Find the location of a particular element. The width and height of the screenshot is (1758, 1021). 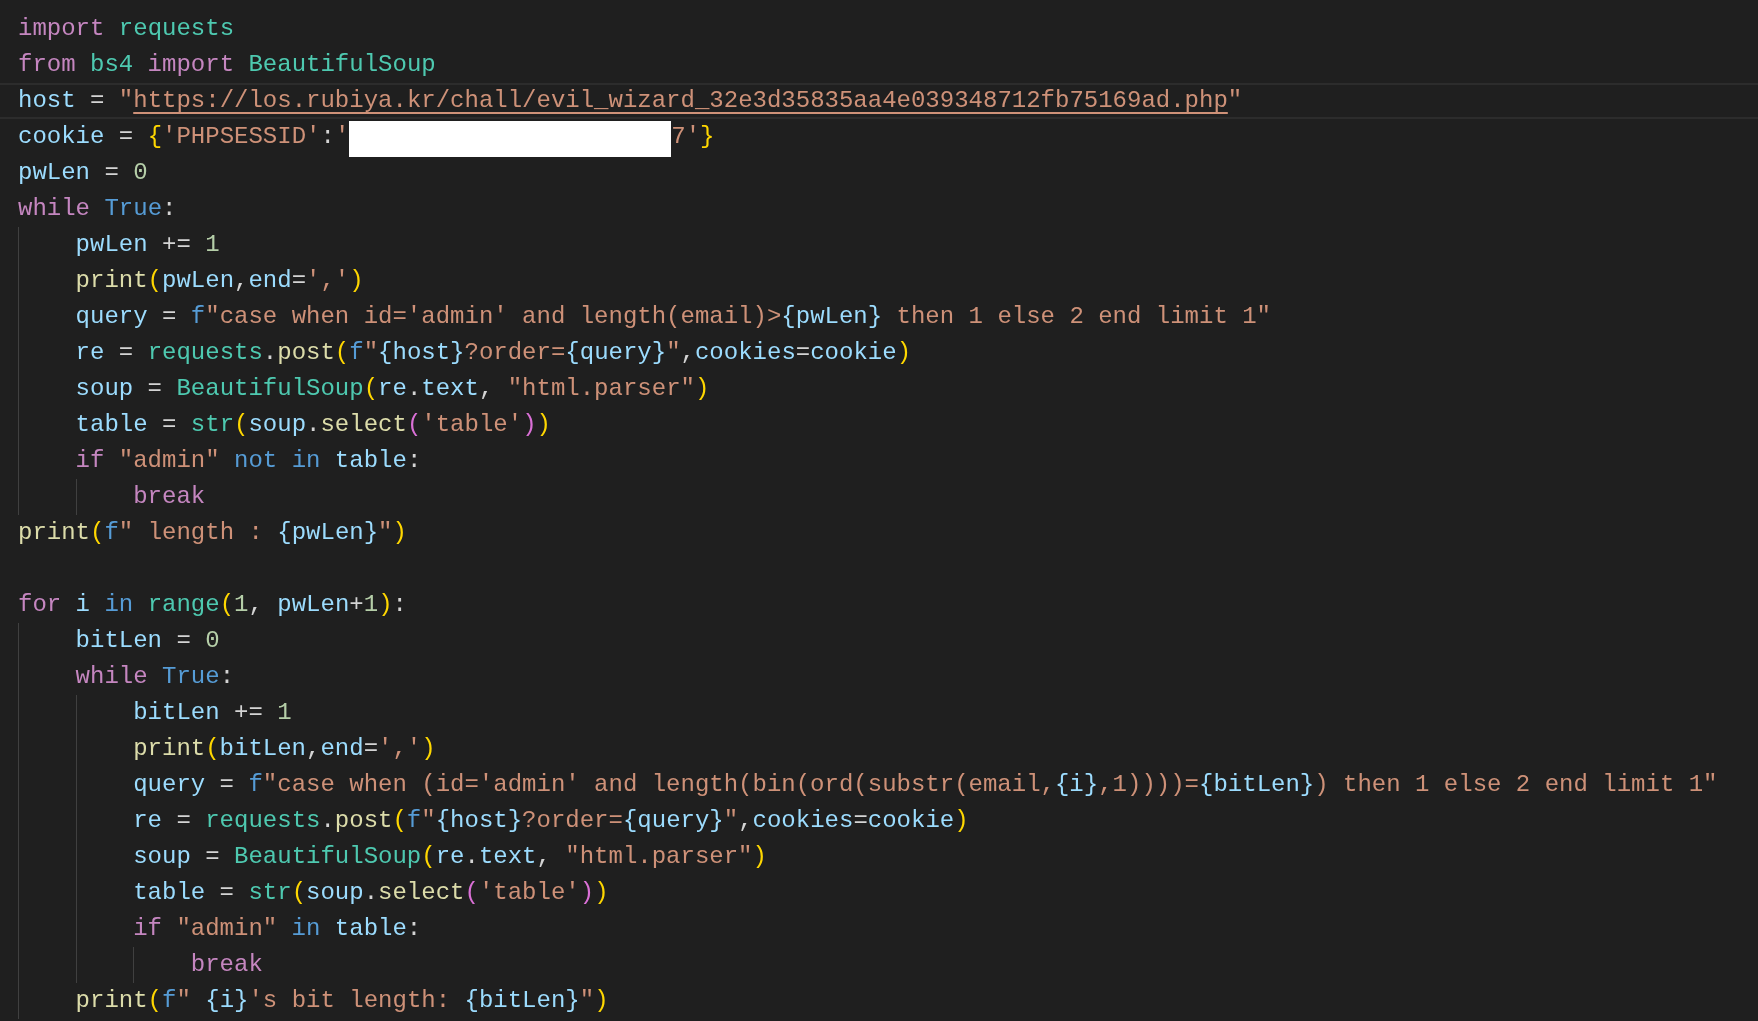

code-line: for i in range(1, pwLen+1): is located at coordinates (212, 605).